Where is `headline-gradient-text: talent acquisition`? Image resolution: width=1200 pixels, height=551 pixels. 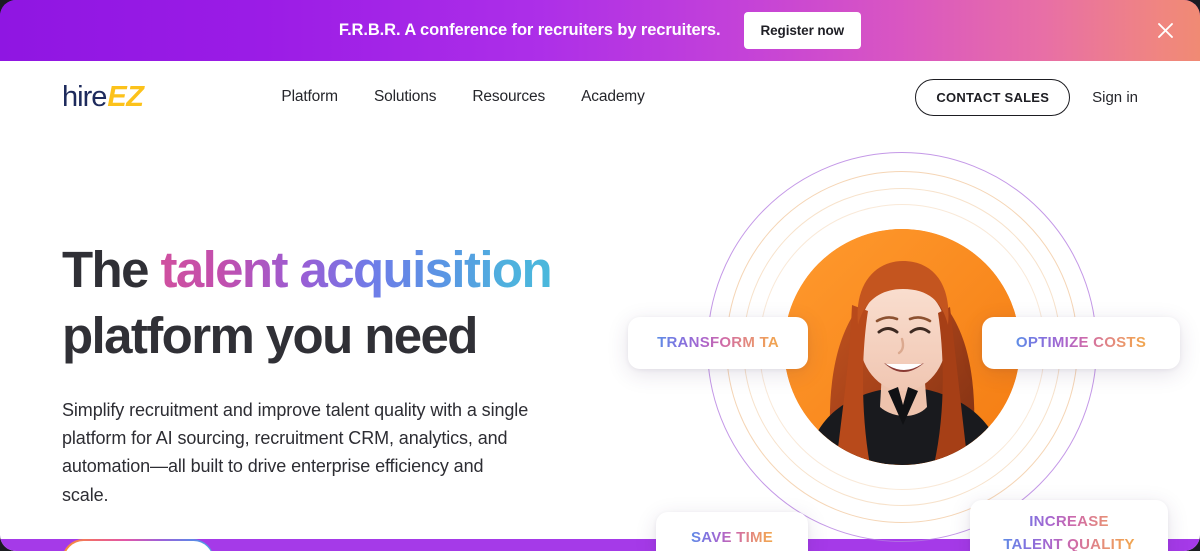 headline-gradient-text: talent acquisition is located at coordinates (356, 269).